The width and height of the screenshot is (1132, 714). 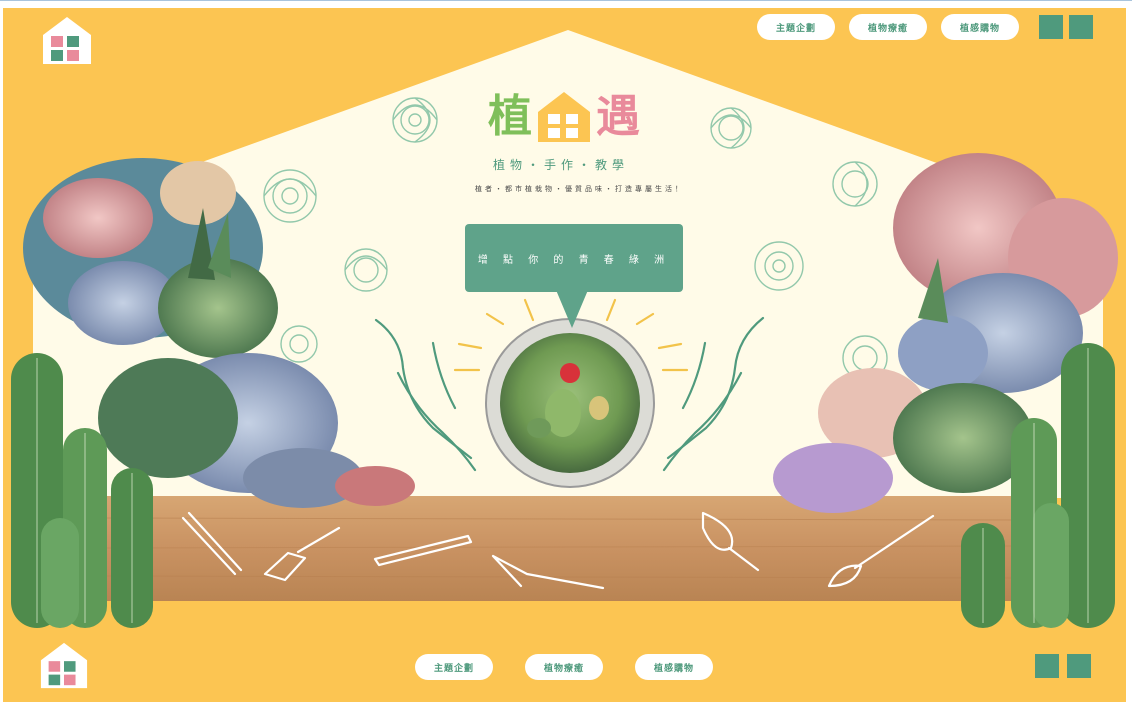 What do you see at coordinates (561, 165) in the screenshot?
I see `tagline: 植物・手作・教學` at bounding box center [561, 165].